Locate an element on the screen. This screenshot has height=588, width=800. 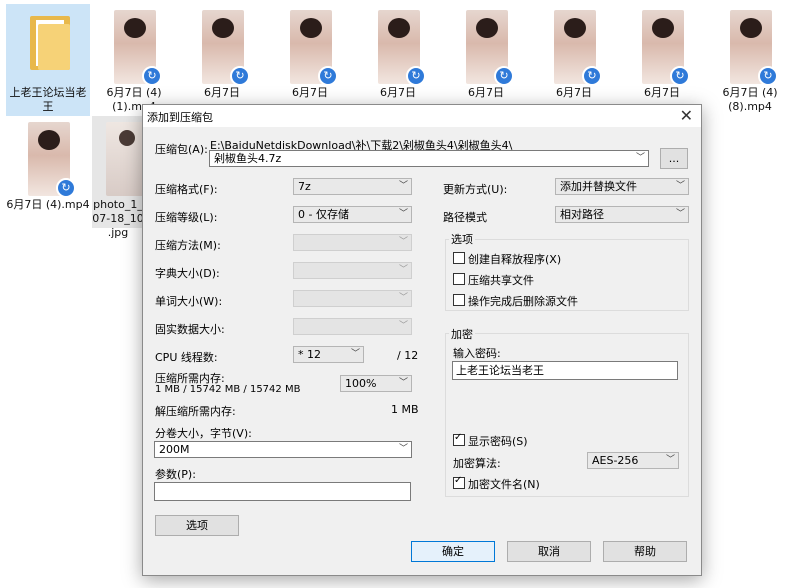
file-item: ↻ 6月7日 (4).mp4 is located at coordinates (48, 172).